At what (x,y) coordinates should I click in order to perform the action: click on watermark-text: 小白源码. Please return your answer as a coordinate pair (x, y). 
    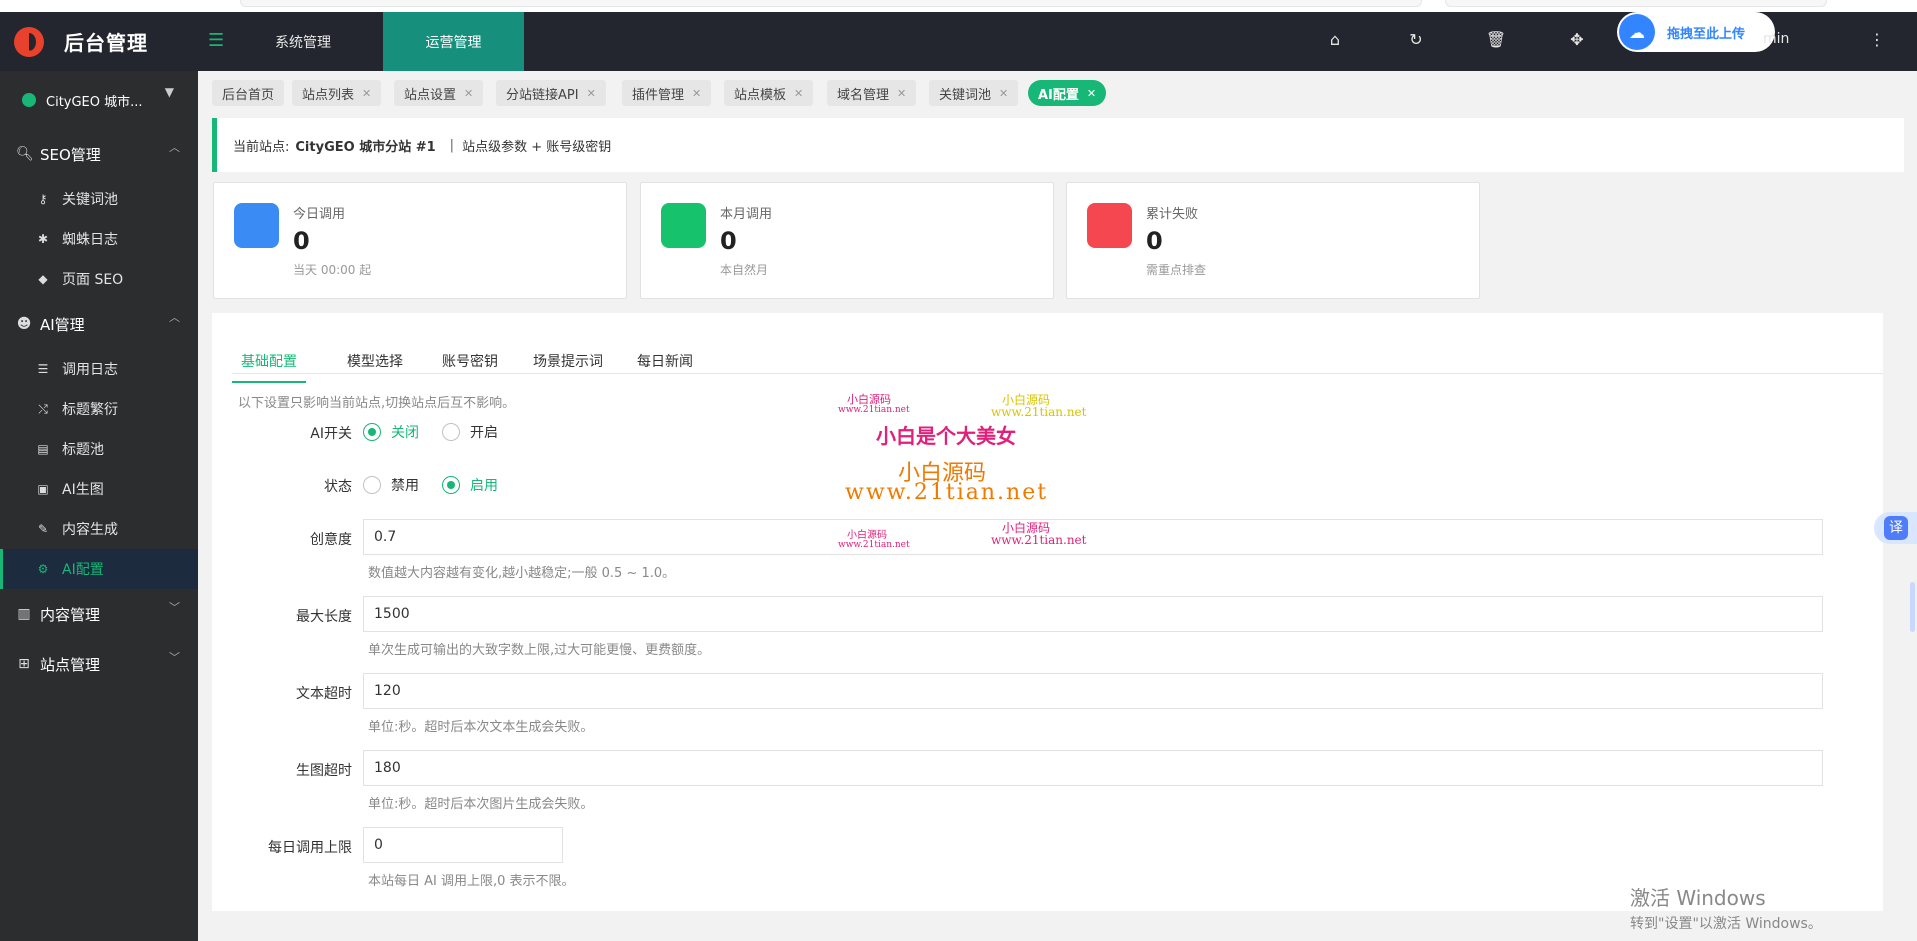
    Looking at the image, I should click on (867, 535).